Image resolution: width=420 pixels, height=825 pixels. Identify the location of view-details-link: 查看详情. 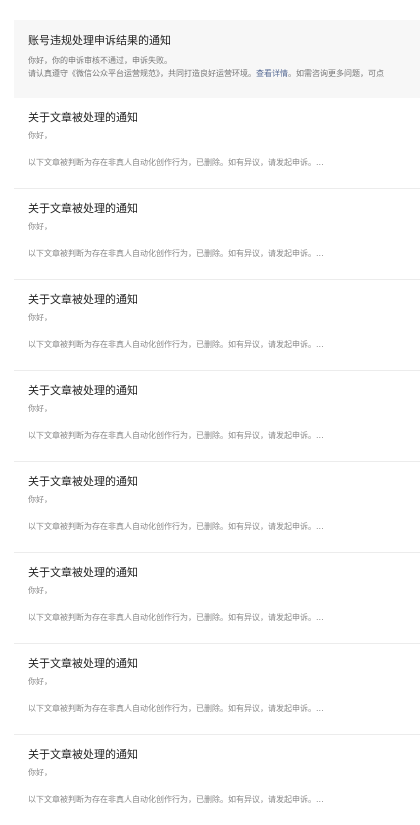
(272, 73).